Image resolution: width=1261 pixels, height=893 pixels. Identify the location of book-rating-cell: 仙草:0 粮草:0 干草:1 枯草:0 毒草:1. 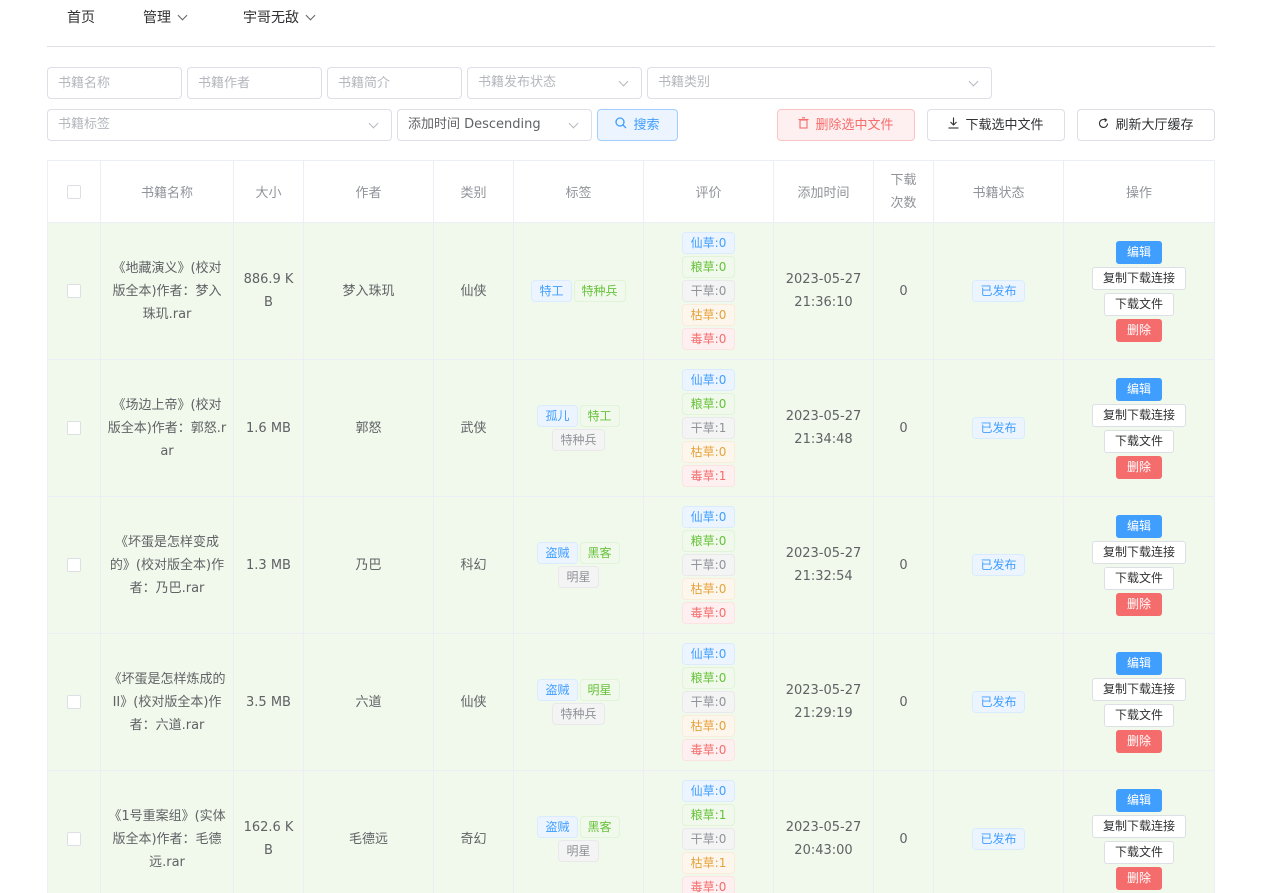
(709, 428).